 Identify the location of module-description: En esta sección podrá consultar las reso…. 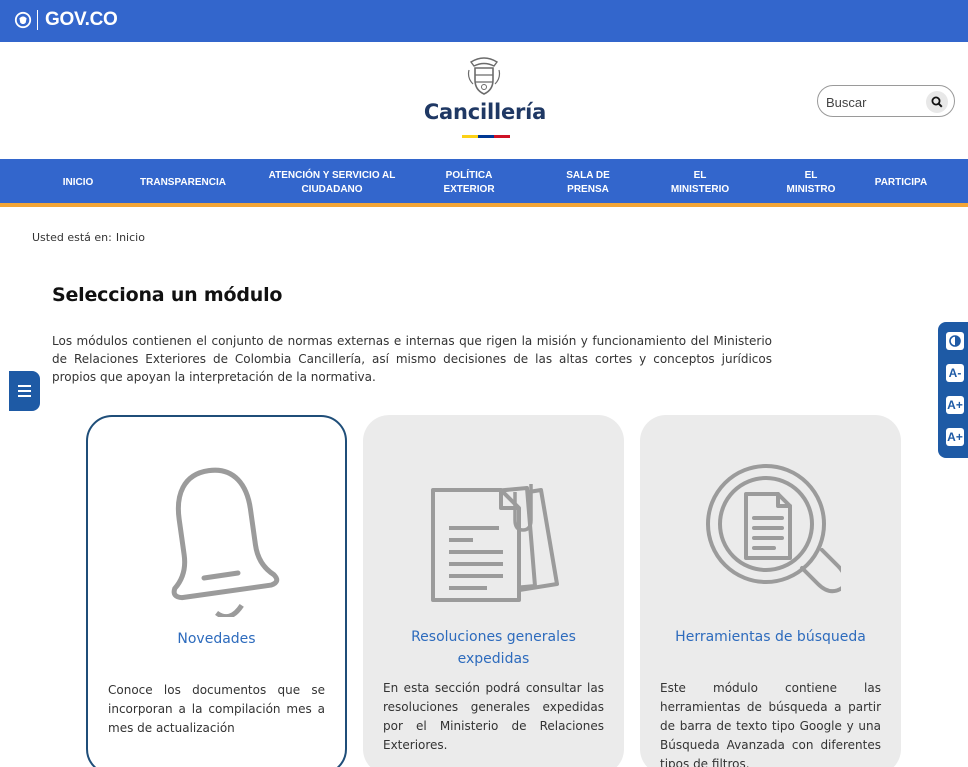
(493, 716).